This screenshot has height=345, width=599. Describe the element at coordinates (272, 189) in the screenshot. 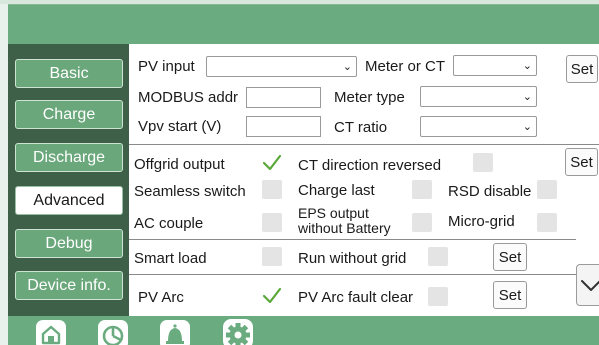

I see `seamless-switch-checkbox` at that location.